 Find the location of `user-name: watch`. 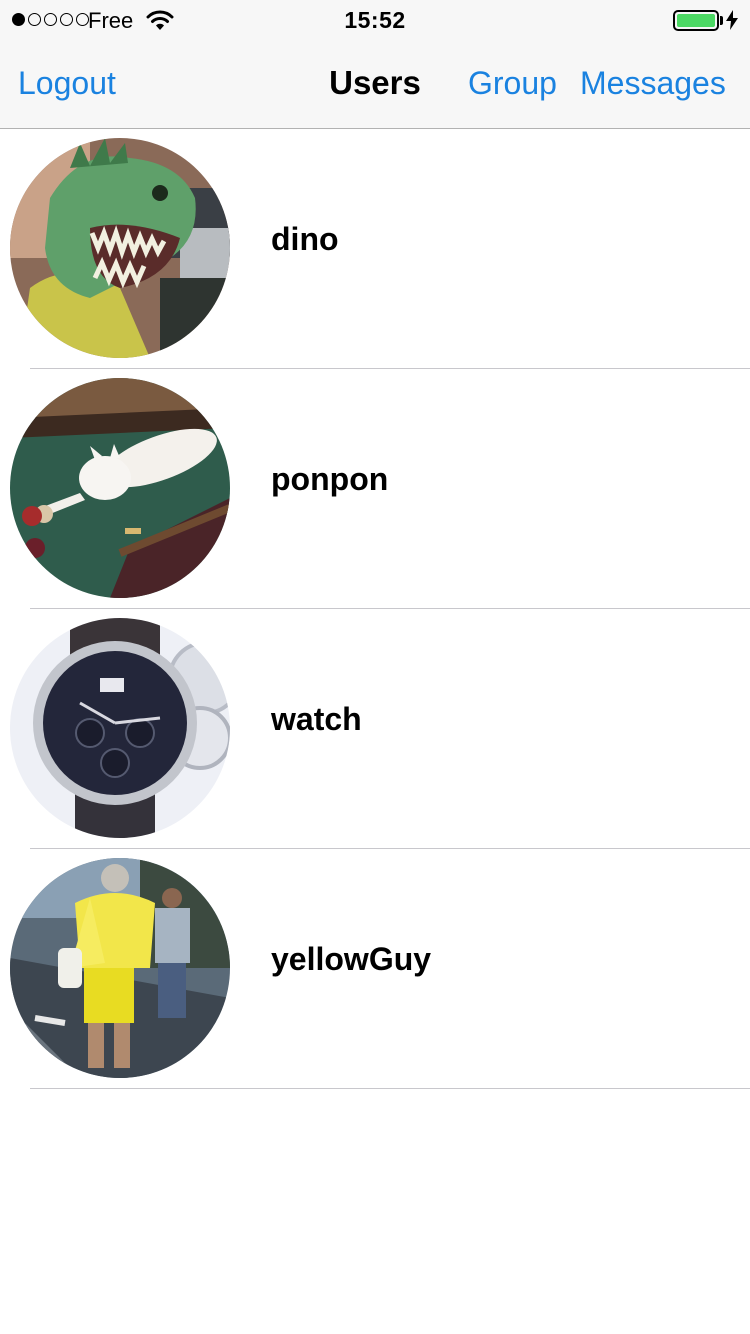

user-name: watch is located at coordinates (316, 719).